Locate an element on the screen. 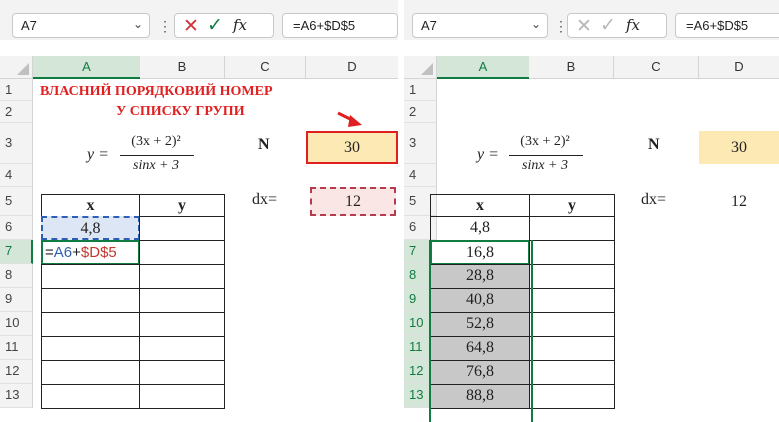  row-header-4: 4 is located at coordinates (16, 175).